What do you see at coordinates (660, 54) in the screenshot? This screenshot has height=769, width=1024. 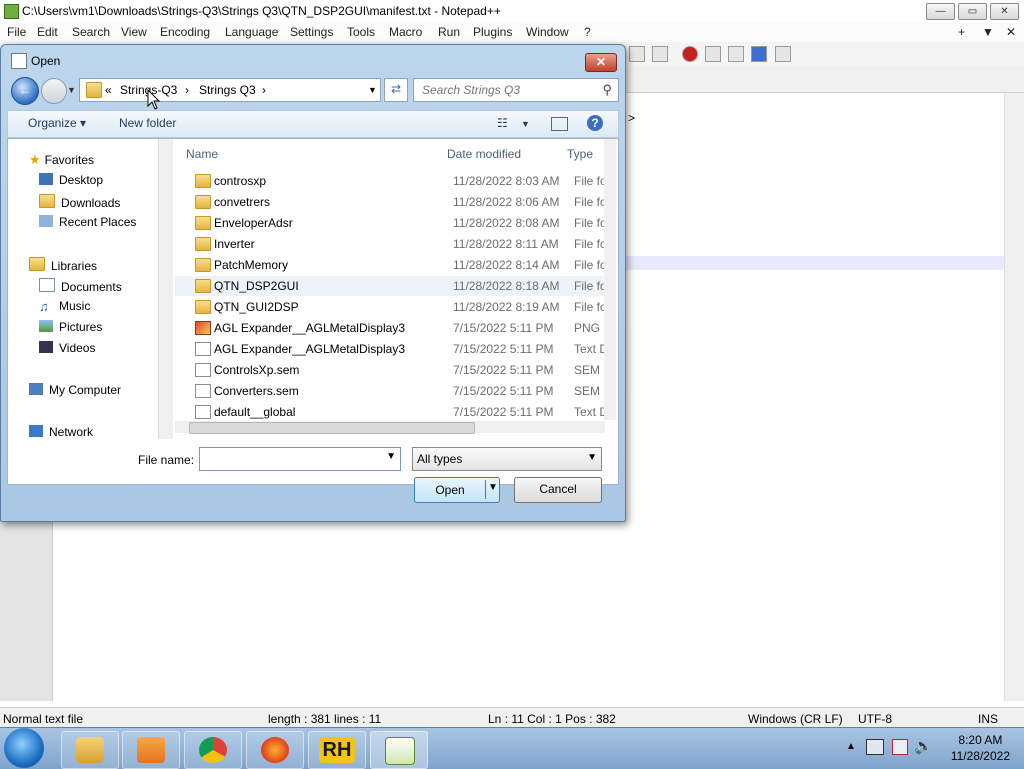 I see `view-icon` at bounding box center [660, 54].